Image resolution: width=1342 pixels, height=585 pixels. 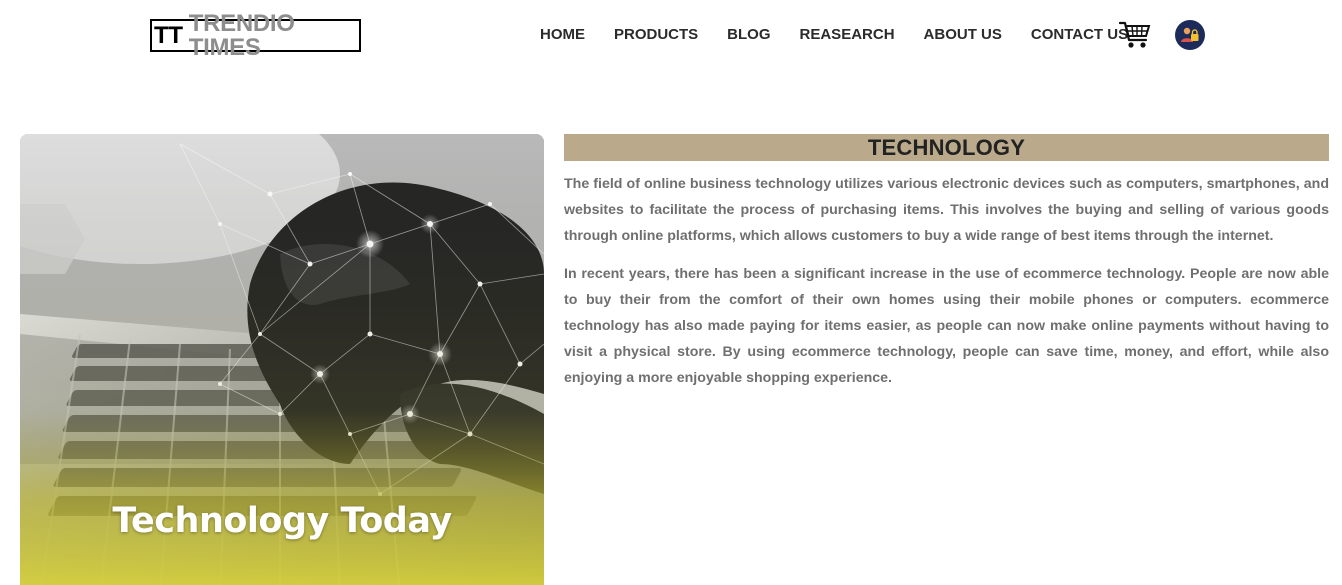 What do you see at coordinates (562, 34) in the screenshot?
I see `nav-home: HOME` at bounding box center [562, 34].